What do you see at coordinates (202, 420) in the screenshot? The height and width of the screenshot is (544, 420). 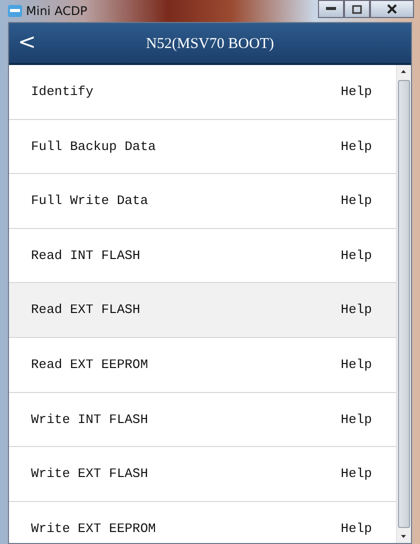 I see `menu-row: Write INT FLASH Help` at bounding box center [202, 420].